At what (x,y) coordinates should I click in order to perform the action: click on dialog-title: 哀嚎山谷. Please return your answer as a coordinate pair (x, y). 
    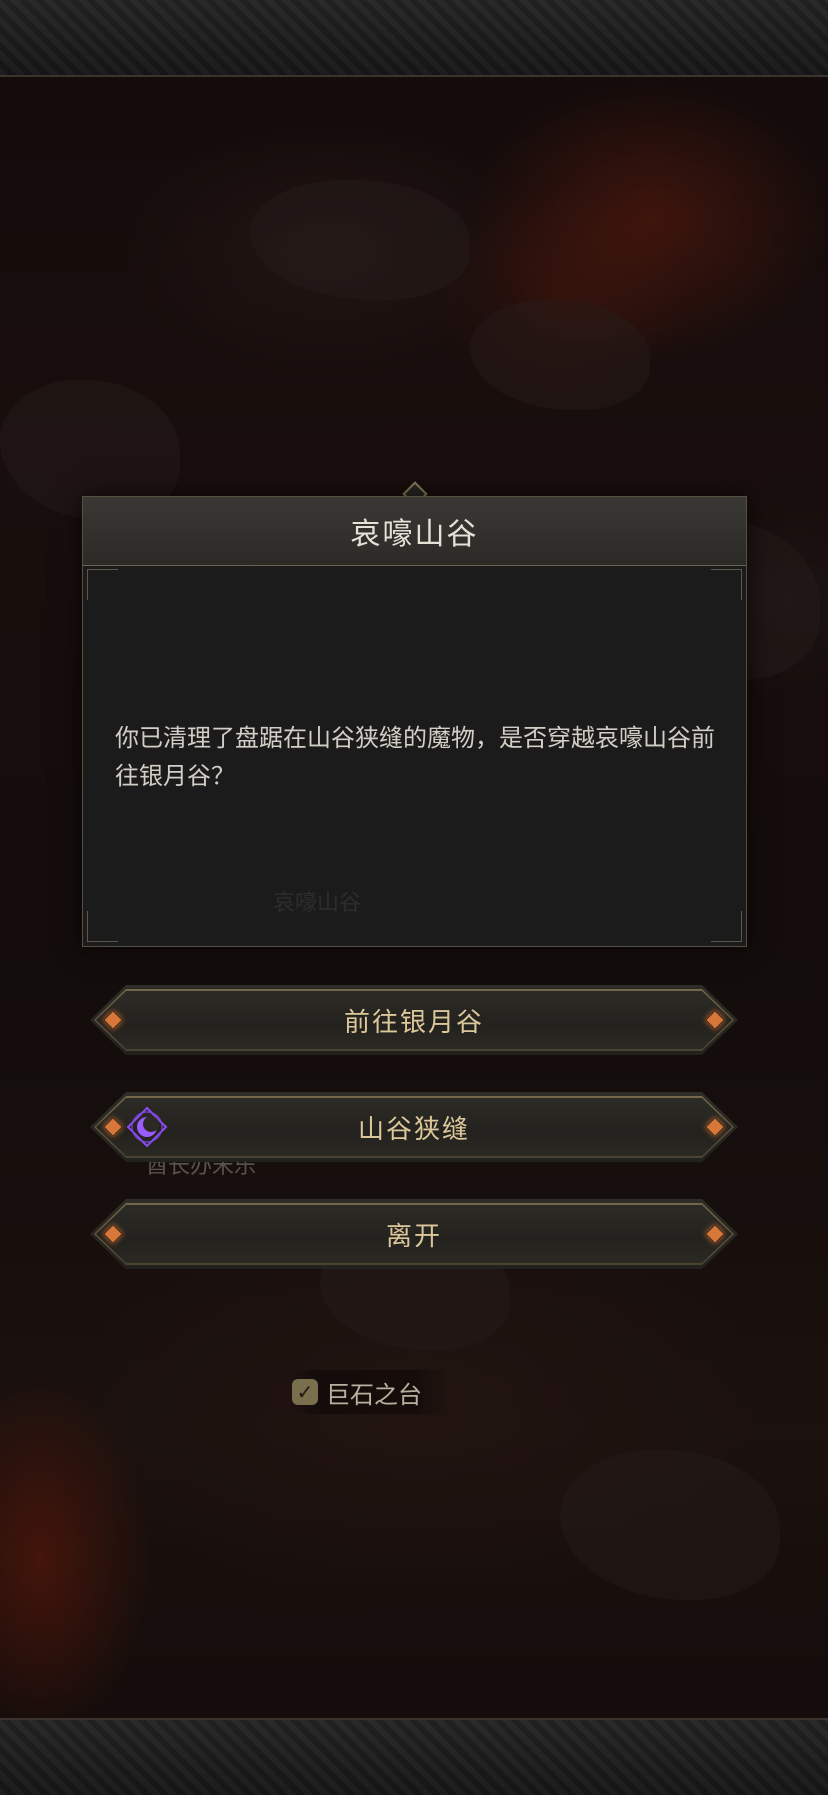
    Looking at the image, I should click on (414, 534).